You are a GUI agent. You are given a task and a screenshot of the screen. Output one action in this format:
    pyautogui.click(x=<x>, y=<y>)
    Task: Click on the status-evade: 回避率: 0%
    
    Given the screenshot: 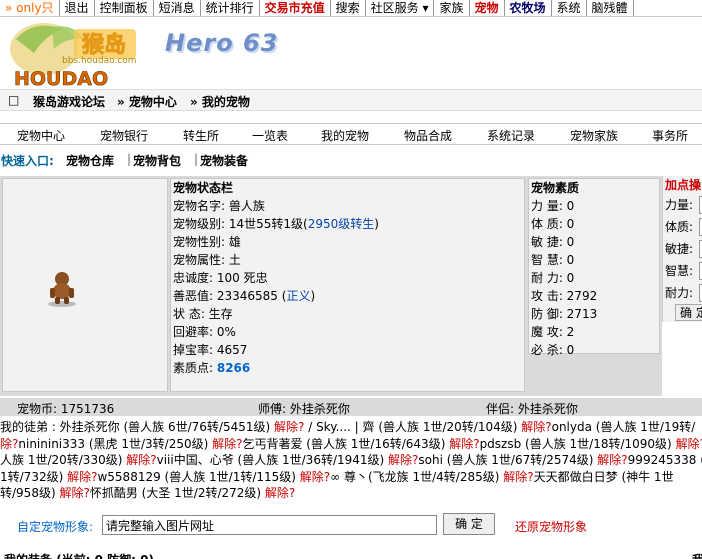 What is the action you would take?
    pyautogui.click(x=204, y=332)
    